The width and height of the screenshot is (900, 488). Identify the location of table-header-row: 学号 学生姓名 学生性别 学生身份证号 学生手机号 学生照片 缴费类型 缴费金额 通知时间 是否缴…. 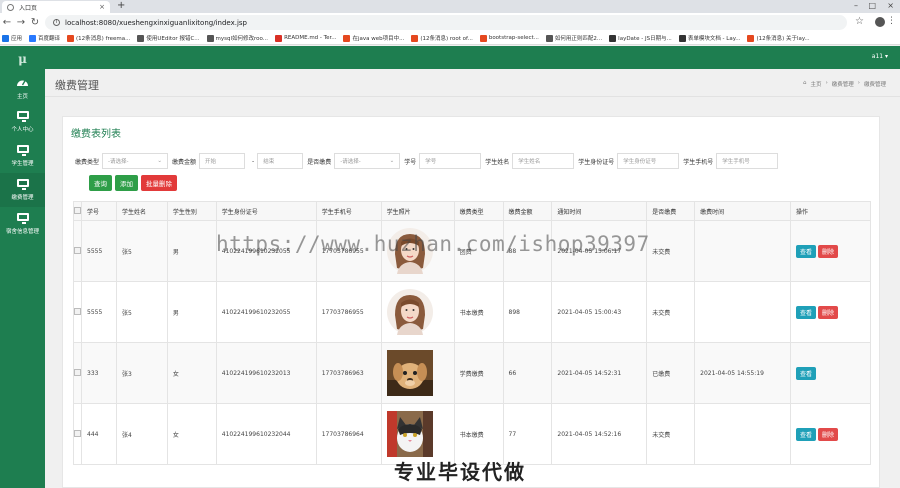
(472, 211).